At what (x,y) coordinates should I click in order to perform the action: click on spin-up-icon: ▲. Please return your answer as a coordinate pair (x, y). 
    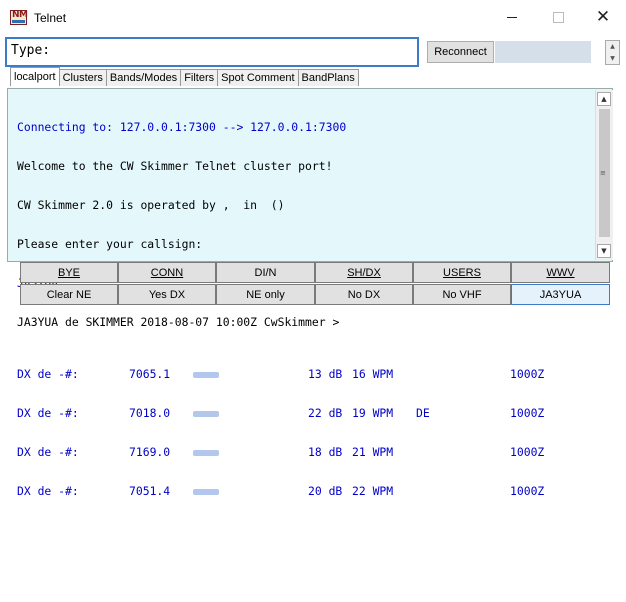
    Looking at the image, I should click on (612, 46).